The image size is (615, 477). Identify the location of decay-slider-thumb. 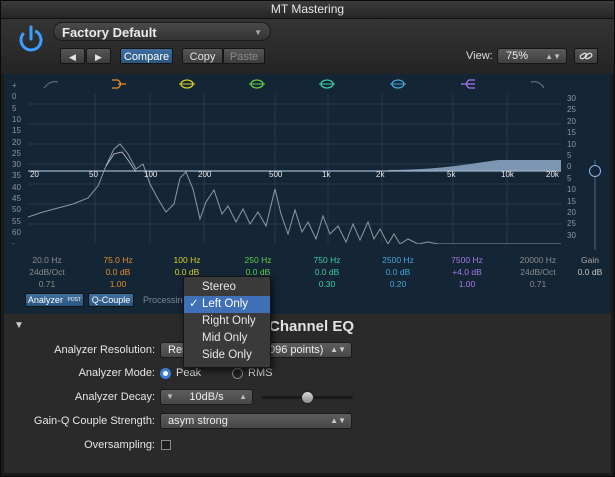
(307, 397).